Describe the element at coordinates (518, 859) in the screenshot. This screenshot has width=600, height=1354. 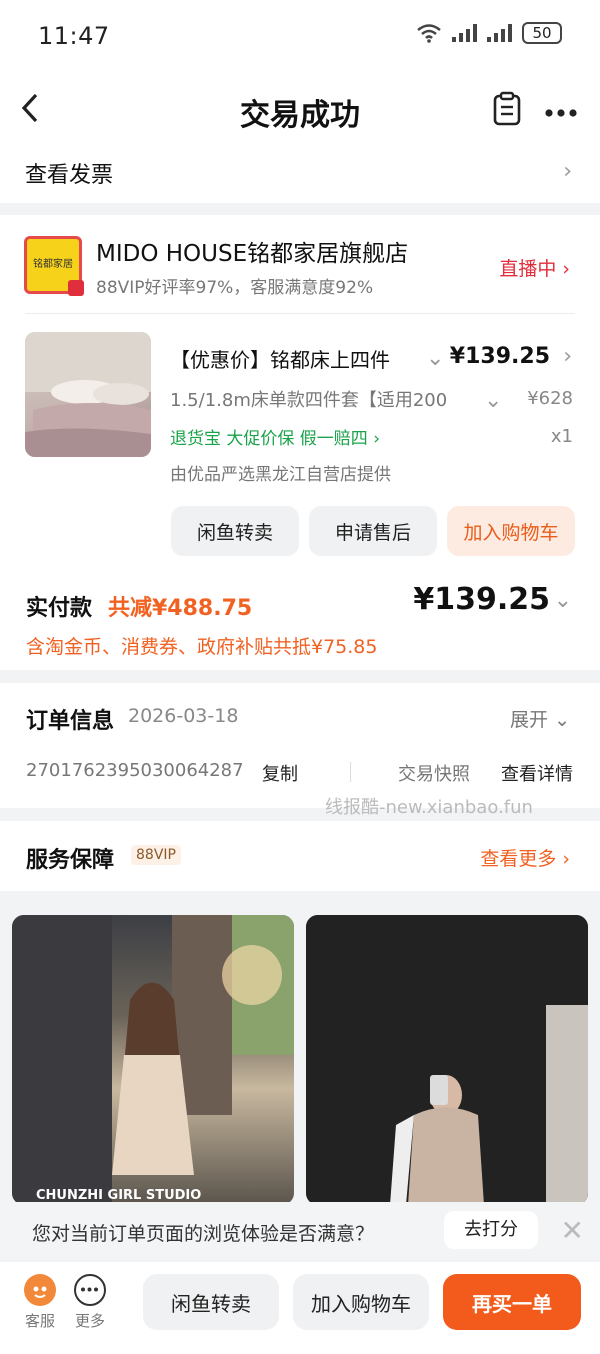
I see `service-more-label: 查看更多` at that location.